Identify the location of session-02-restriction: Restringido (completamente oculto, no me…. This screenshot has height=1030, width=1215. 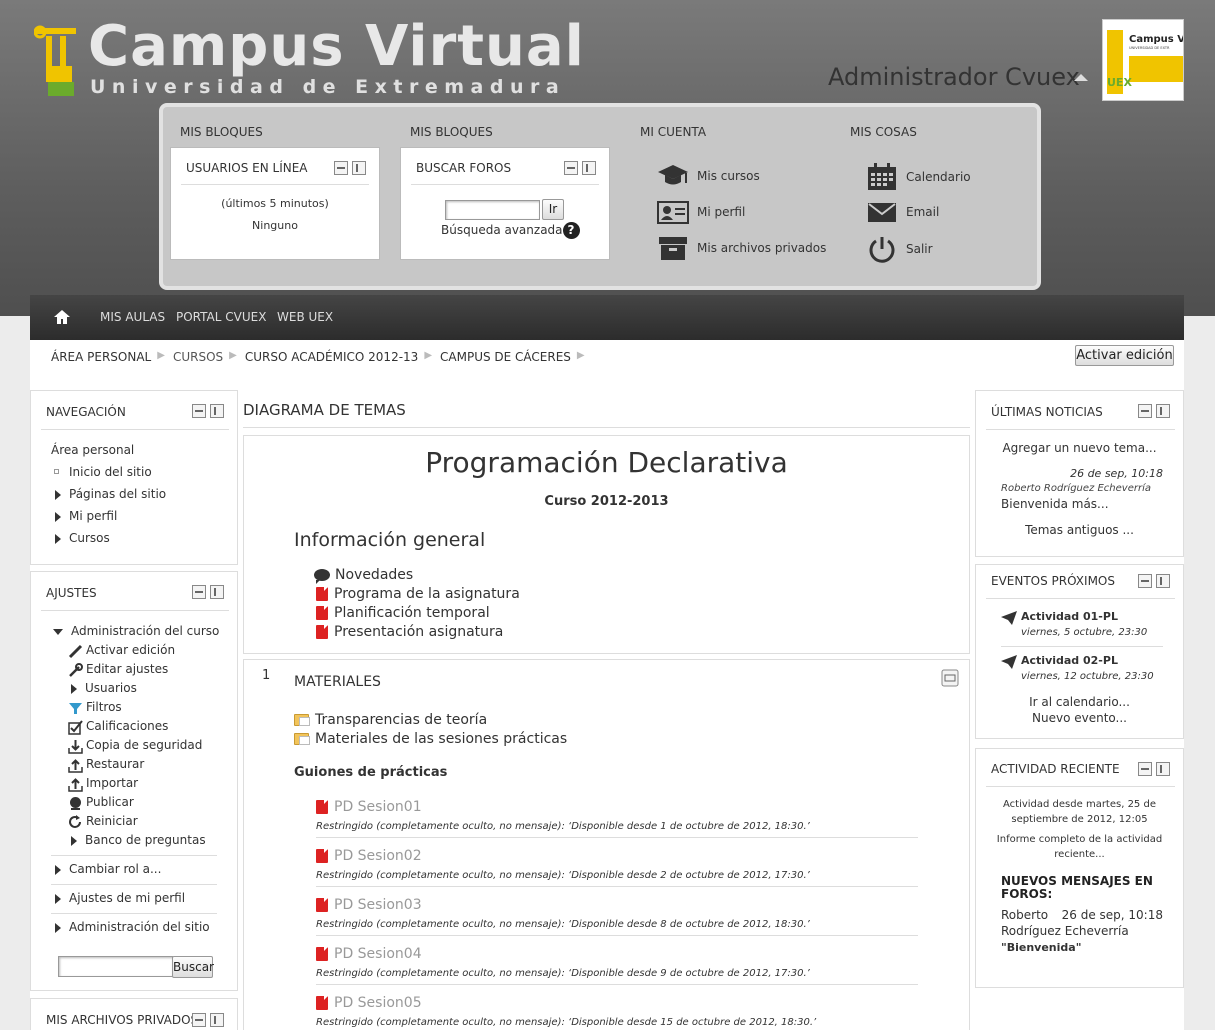
(563, 875).